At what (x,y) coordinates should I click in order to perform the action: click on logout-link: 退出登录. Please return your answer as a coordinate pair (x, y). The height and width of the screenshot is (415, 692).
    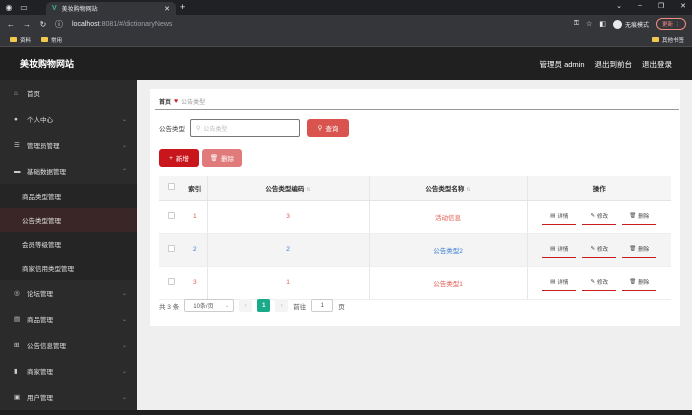
    Looking at the image, I should click on (657, 64).